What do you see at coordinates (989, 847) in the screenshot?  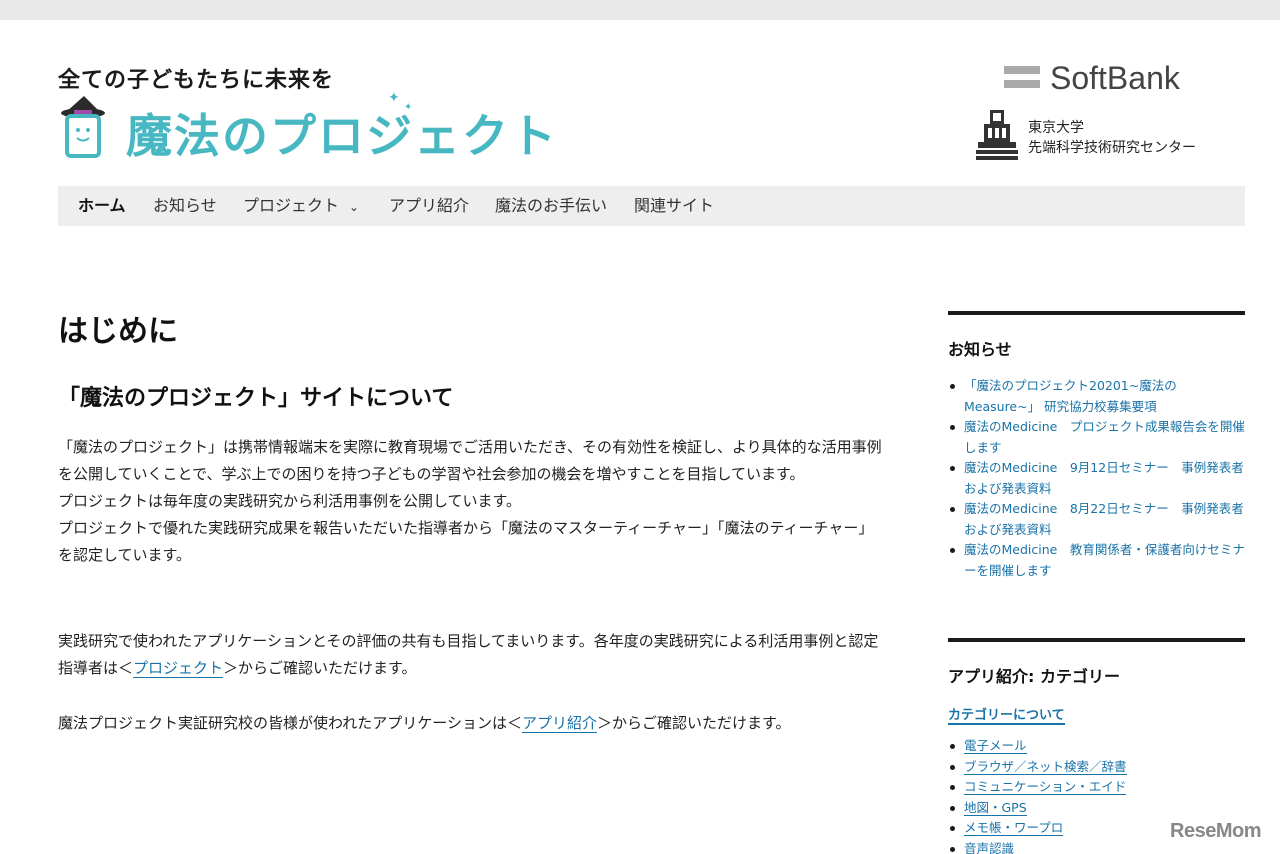 I see `category-label: 音声認識` at bounding box center [989, 847].